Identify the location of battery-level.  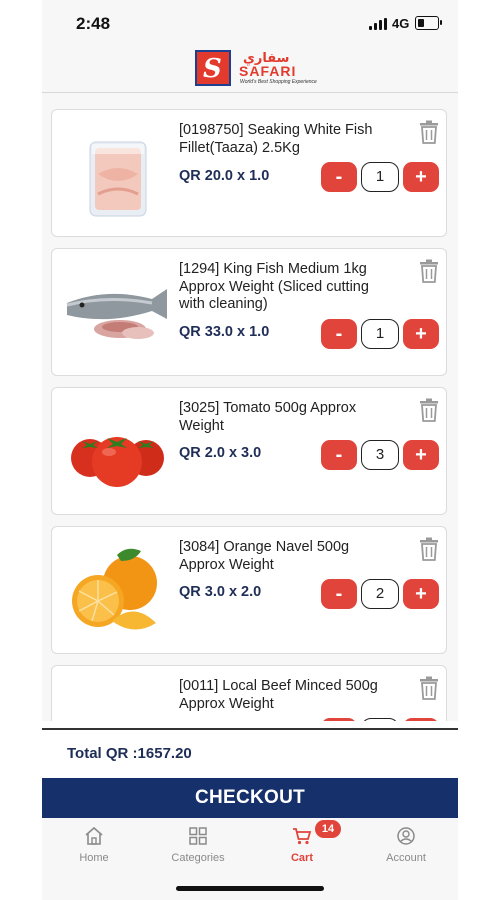
(421, 23).